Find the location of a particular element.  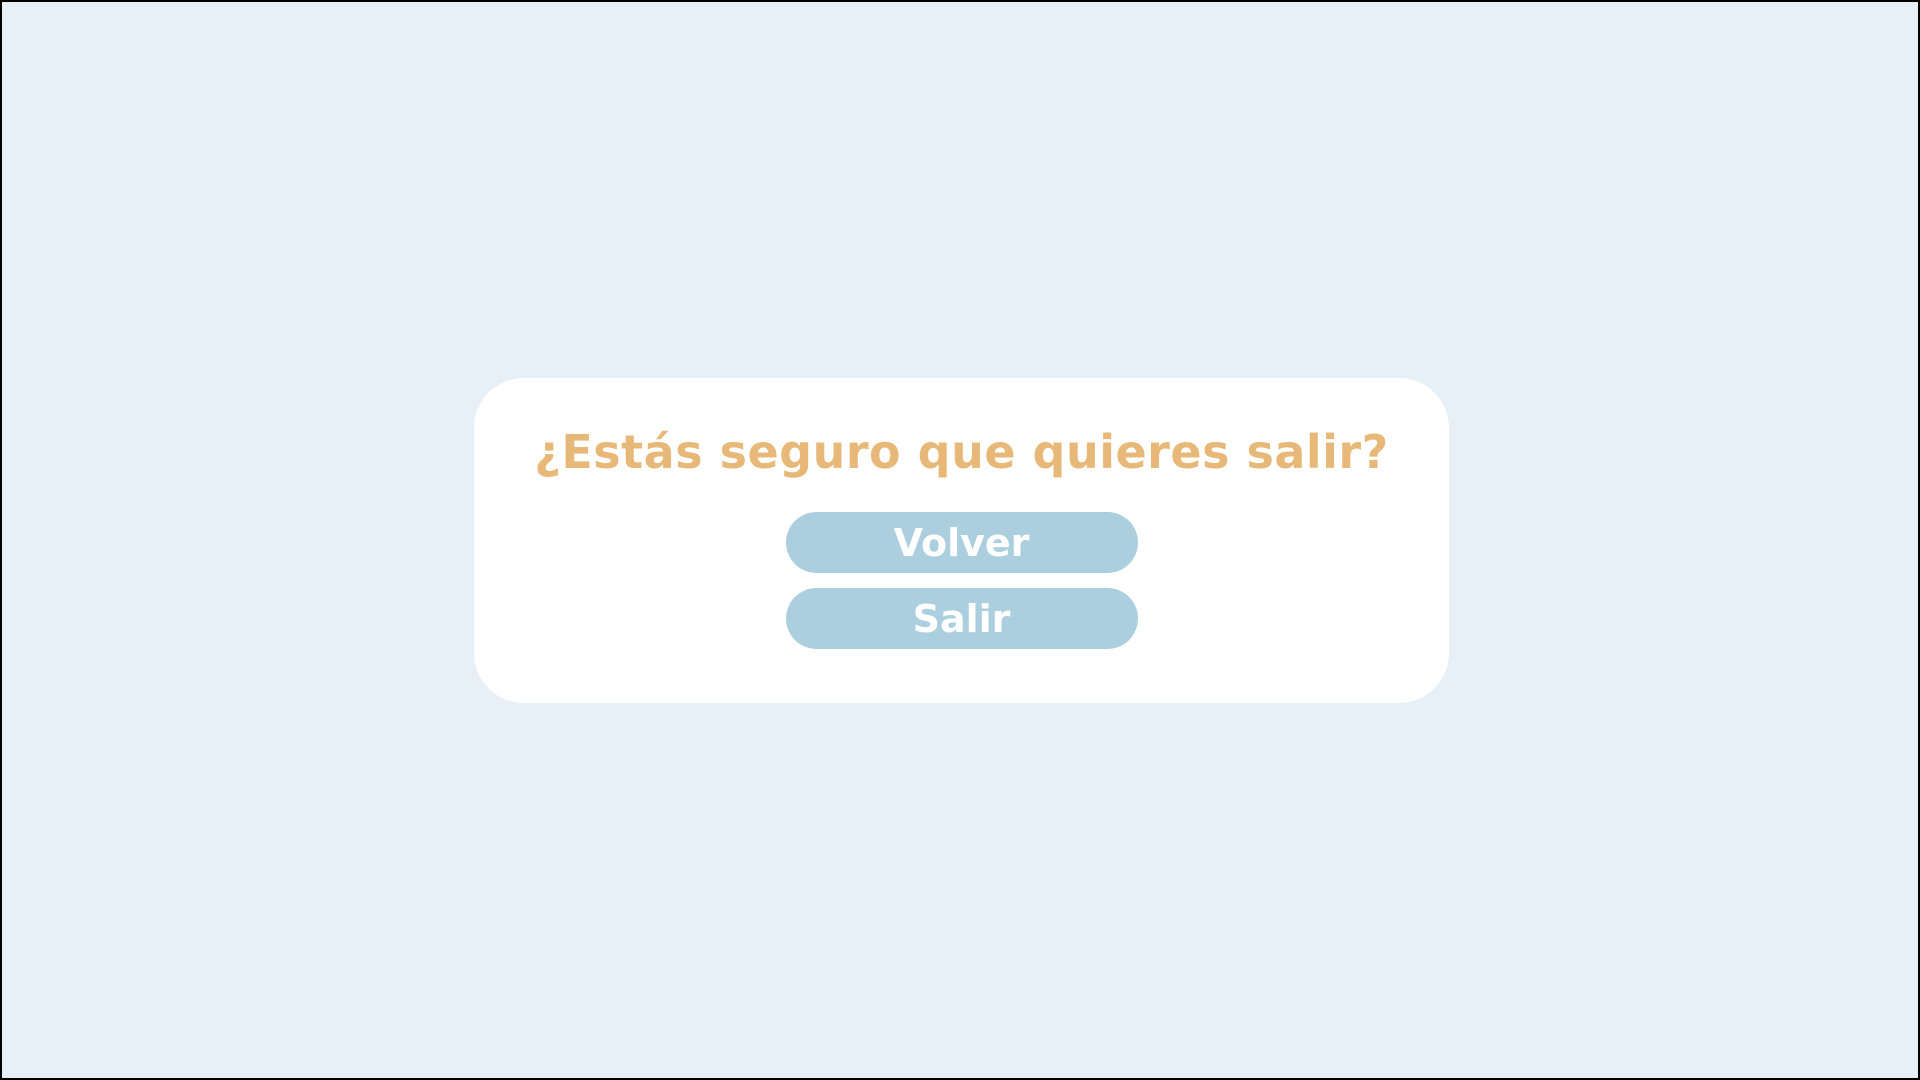

back-button: Volver is located at coordinates (961, 542).